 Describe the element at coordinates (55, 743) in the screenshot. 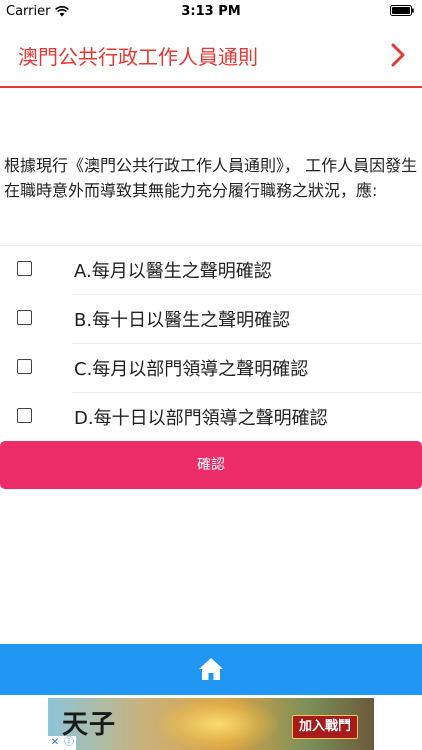

I see `ad-close-icon: ✕` at that location.